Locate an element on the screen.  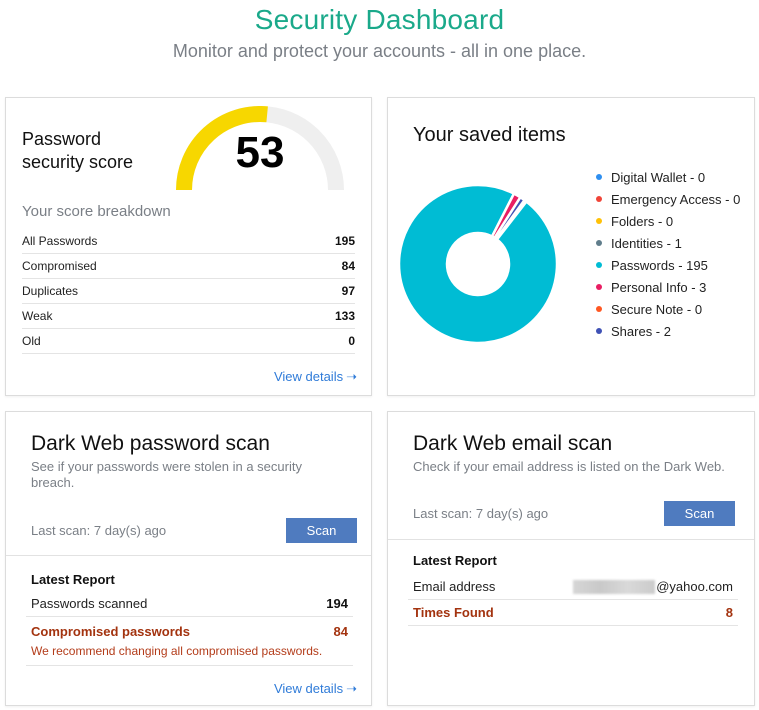
redacted-email-username is located at coordinates (614, 586).